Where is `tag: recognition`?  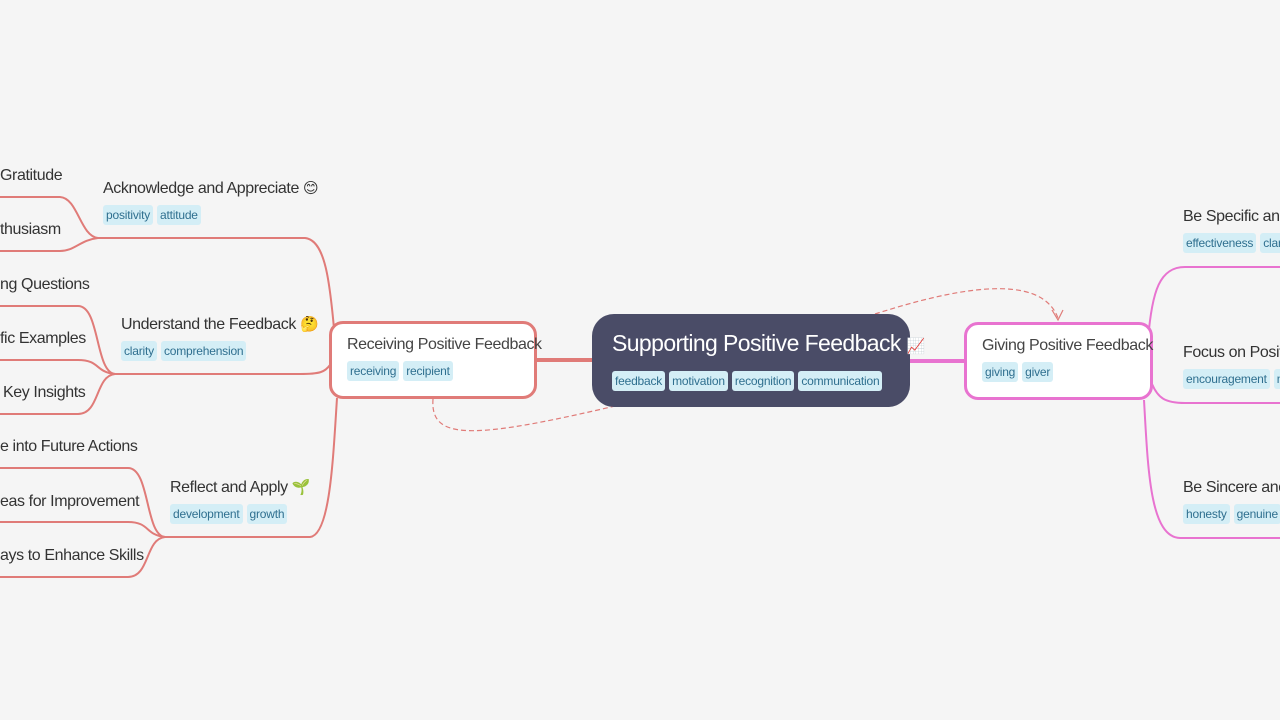
tag: recognition is located at coordinates (763, 381).